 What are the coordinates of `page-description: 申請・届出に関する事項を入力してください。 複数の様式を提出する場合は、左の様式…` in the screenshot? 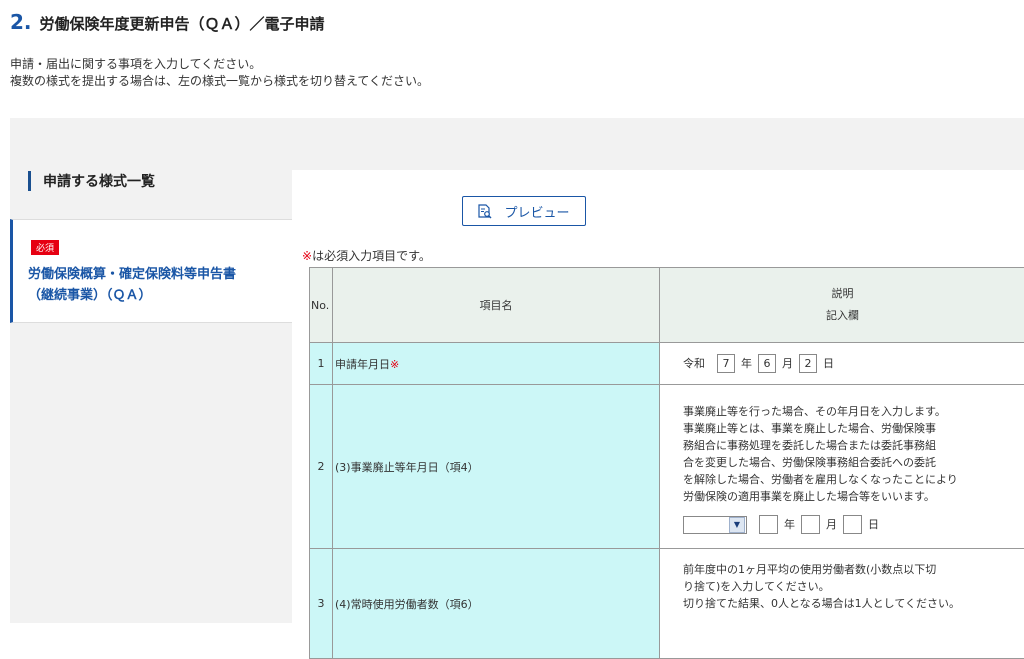 It's located at (219, 73).